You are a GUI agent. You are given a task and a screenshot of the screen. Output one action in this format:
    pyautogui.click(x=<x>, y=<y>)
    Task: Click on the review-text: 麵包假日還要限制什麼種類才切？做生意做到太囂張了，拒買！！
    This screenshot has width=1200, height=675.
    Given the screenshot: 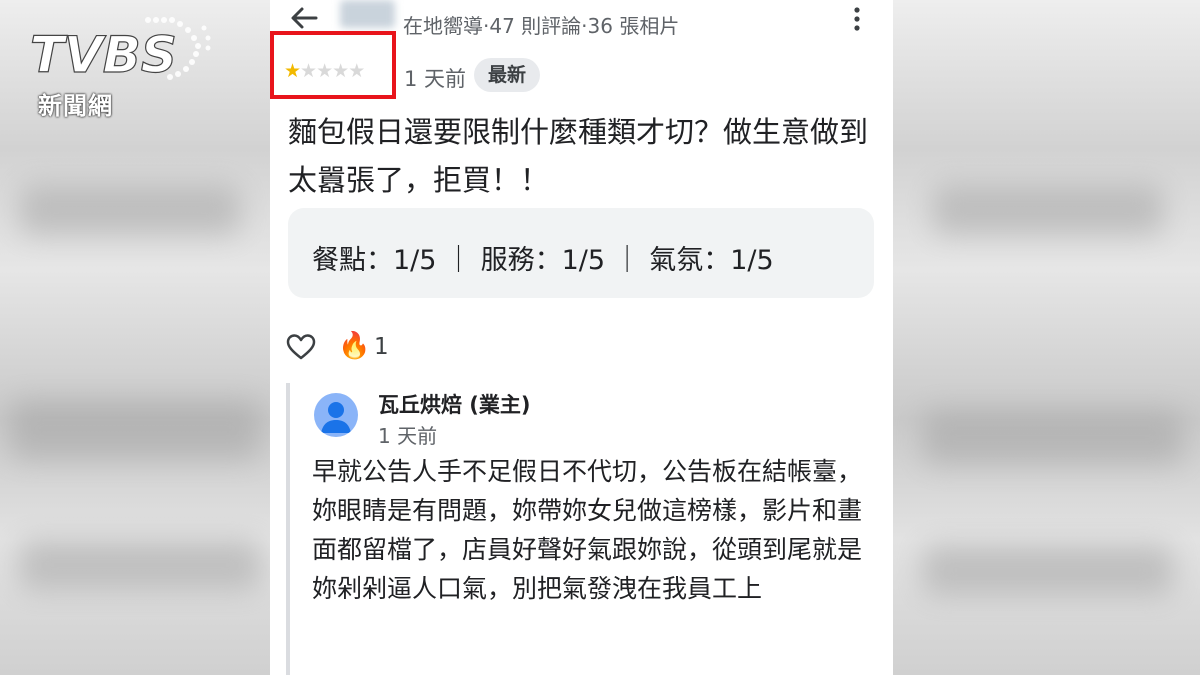 What is the action you would take?
    pyautogui.click(x=578, y=156)
    